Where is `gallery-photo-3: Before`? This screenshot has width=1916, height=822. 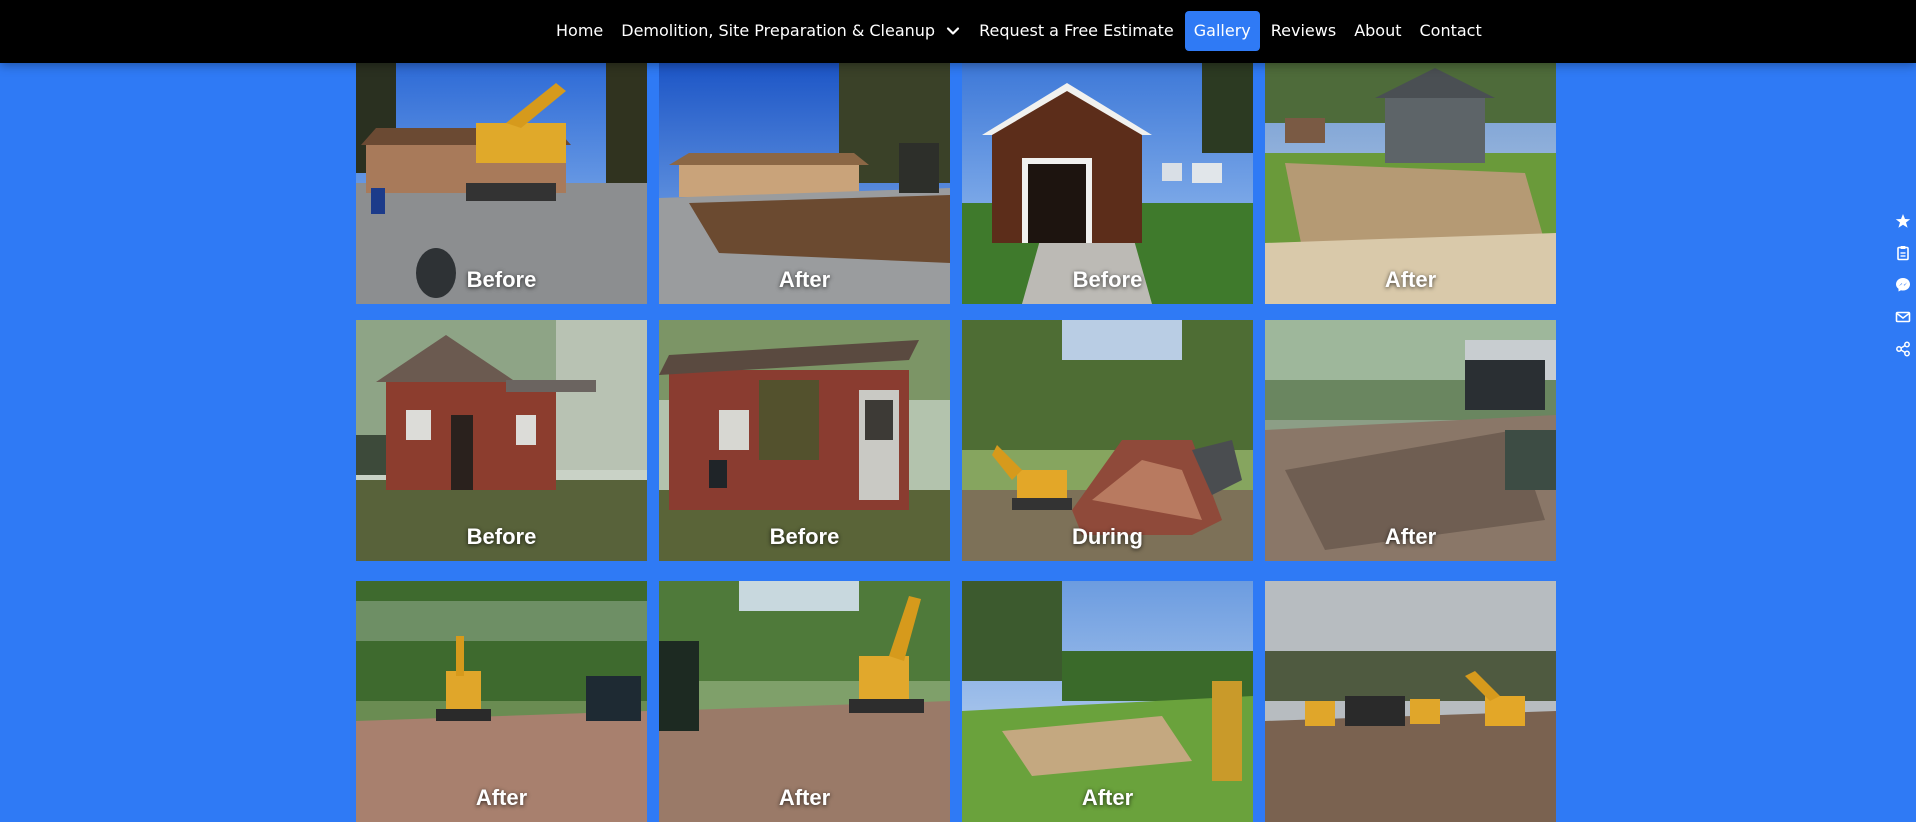
gallery-photo-3: Before is located at coordinates (1107, 183).